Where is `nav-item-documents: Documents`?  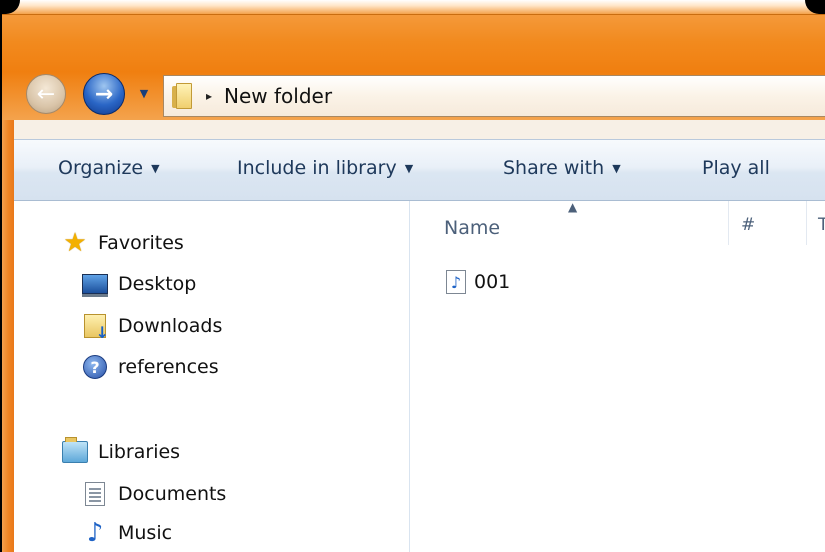
nav-item-documents: Documents is located at coordinates (154, 494).